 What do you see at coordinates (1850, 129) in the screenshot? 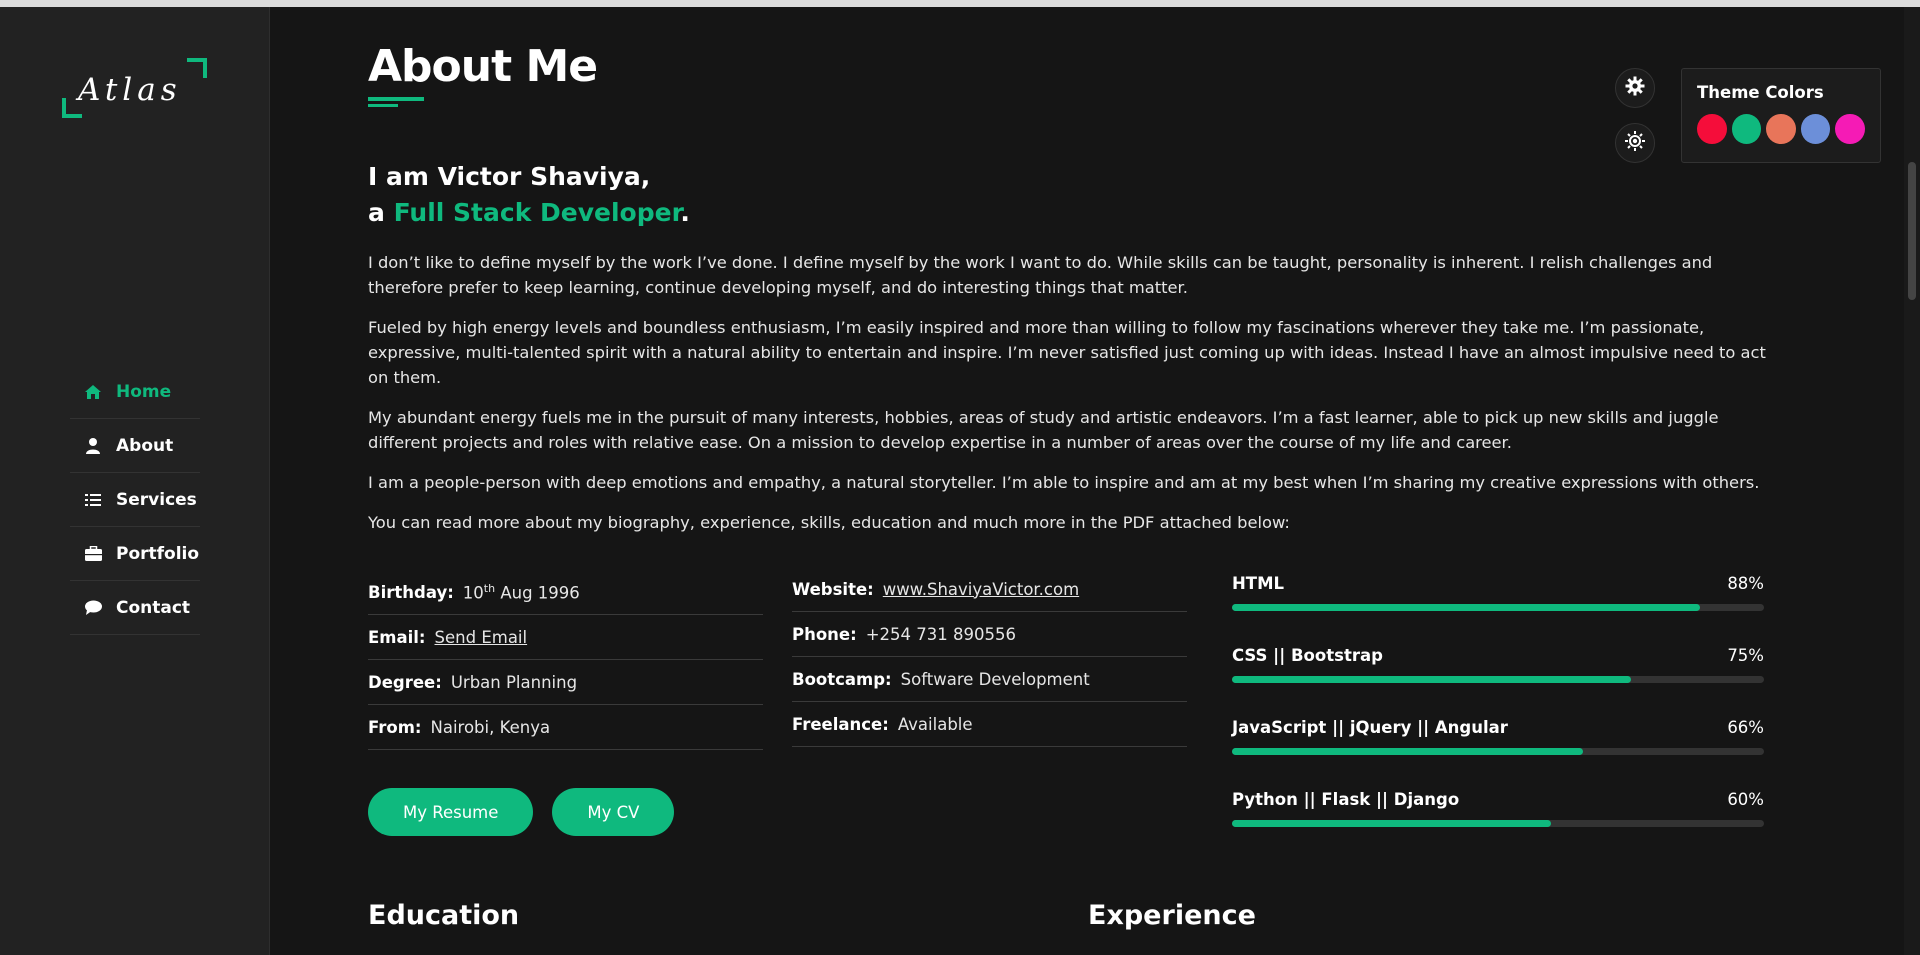
I see `theme-swatch-pink` at bounding box center [1850, 129].